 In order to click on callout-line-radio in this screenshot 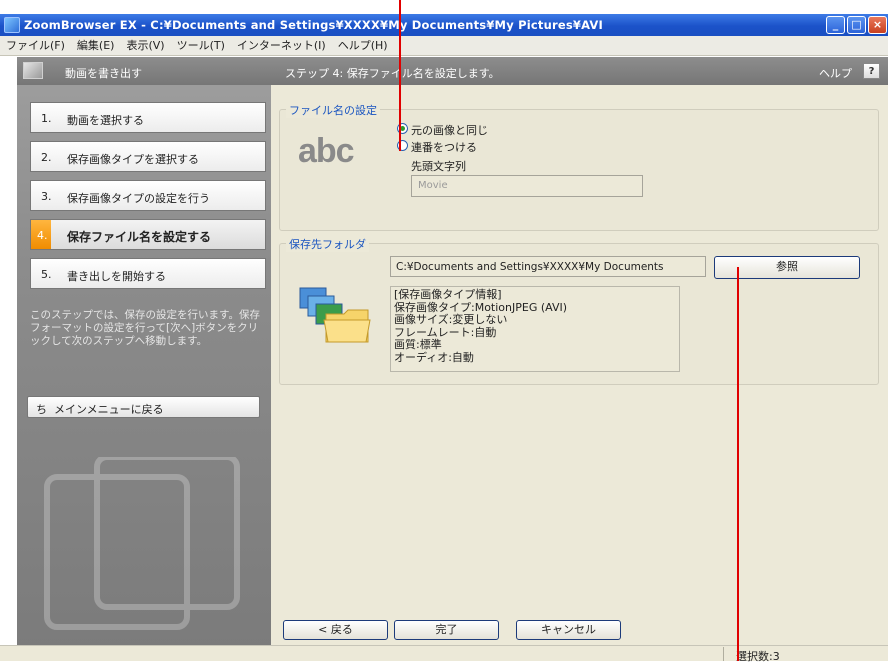, I will do `click(400, 75)`.